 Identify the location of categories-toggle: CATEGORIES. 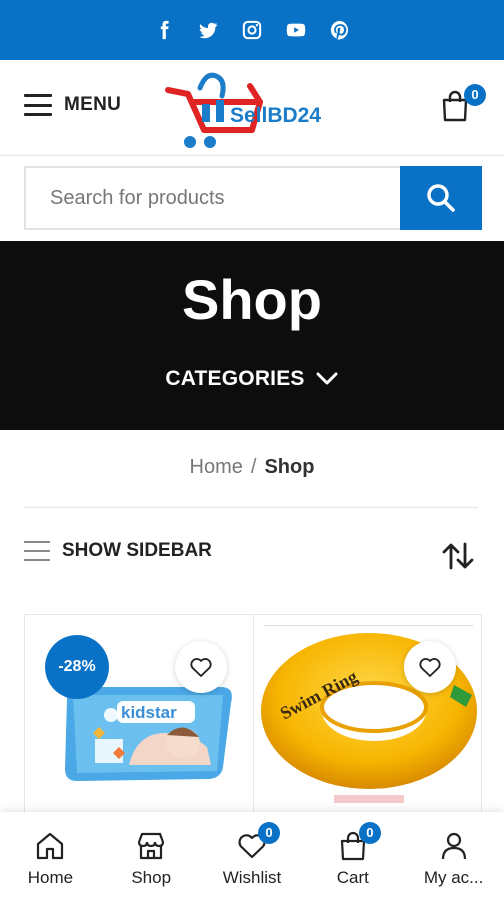
(252, 379).